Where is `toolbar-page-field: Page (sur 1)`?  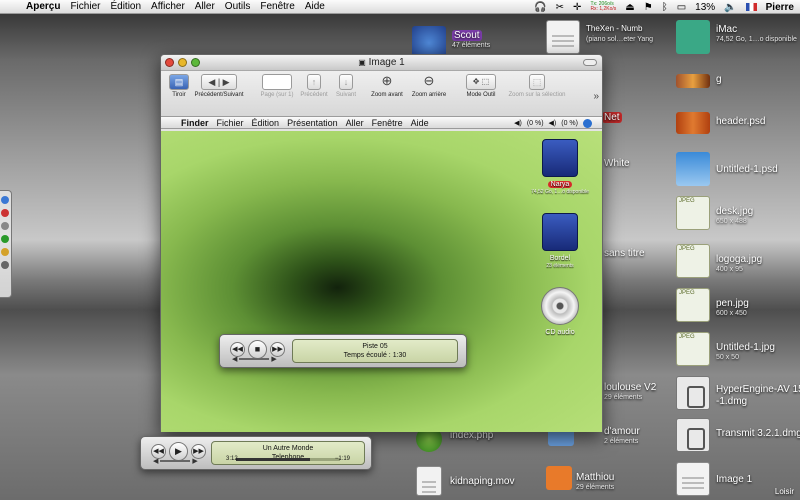 toolbar-page-field: Page (sur 1) is located at coordinates (277, 86).